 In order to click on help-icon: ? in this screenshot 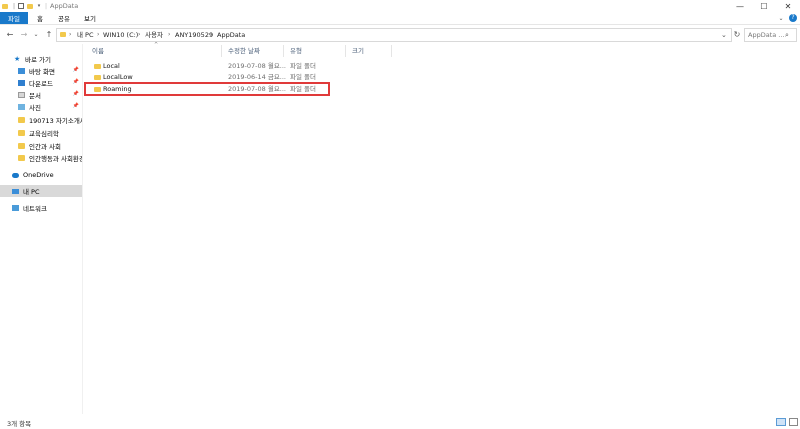, I will do `click(793, 18)`.